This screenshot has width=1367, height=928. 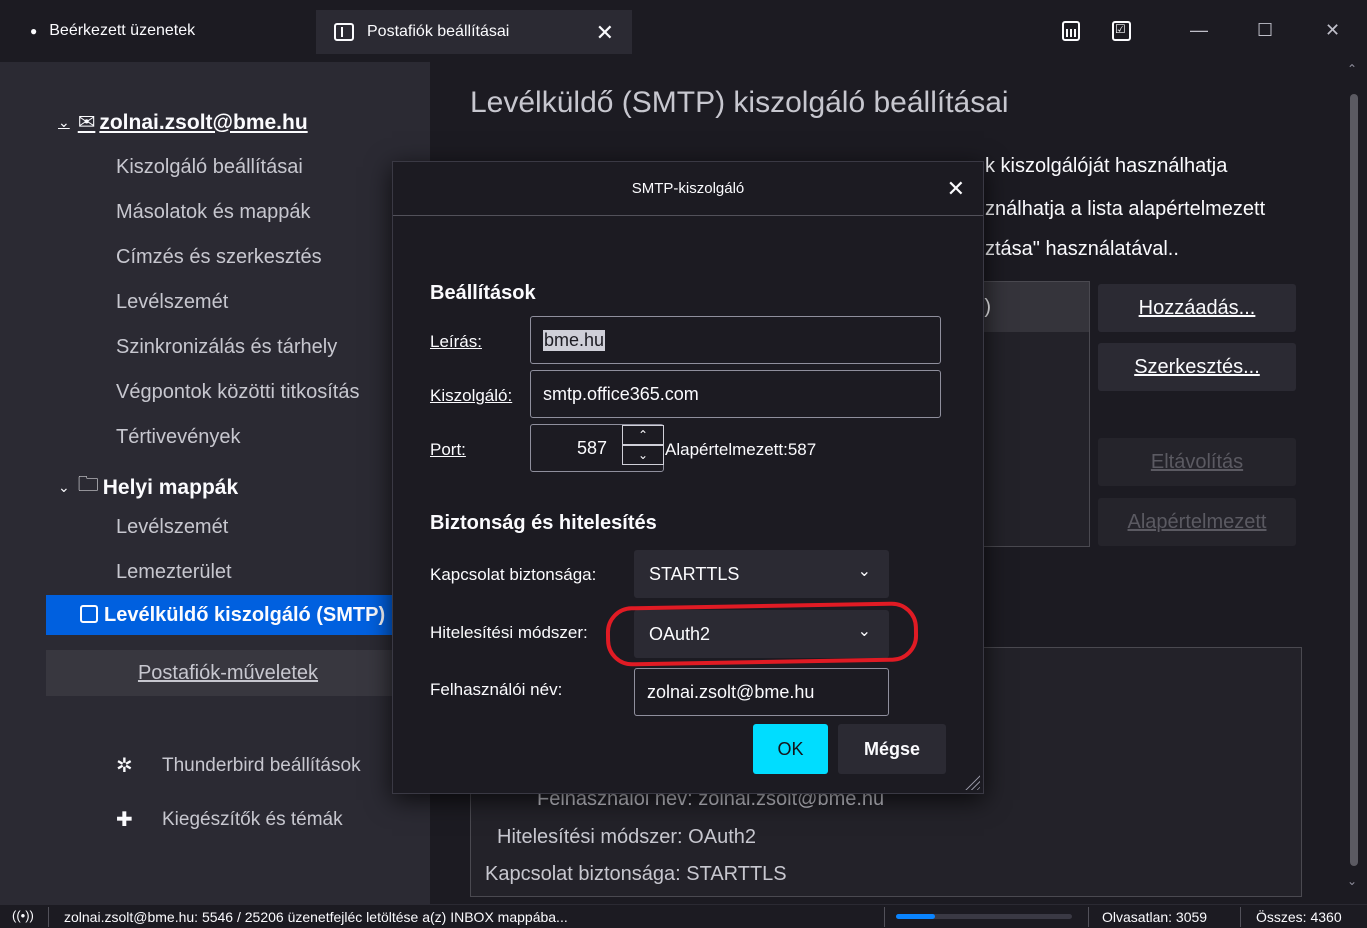 What do you see at coordinates (1354, 480) in the screenshot?
I see `scrollbar-thumb` at bounding box center [1354, 480].